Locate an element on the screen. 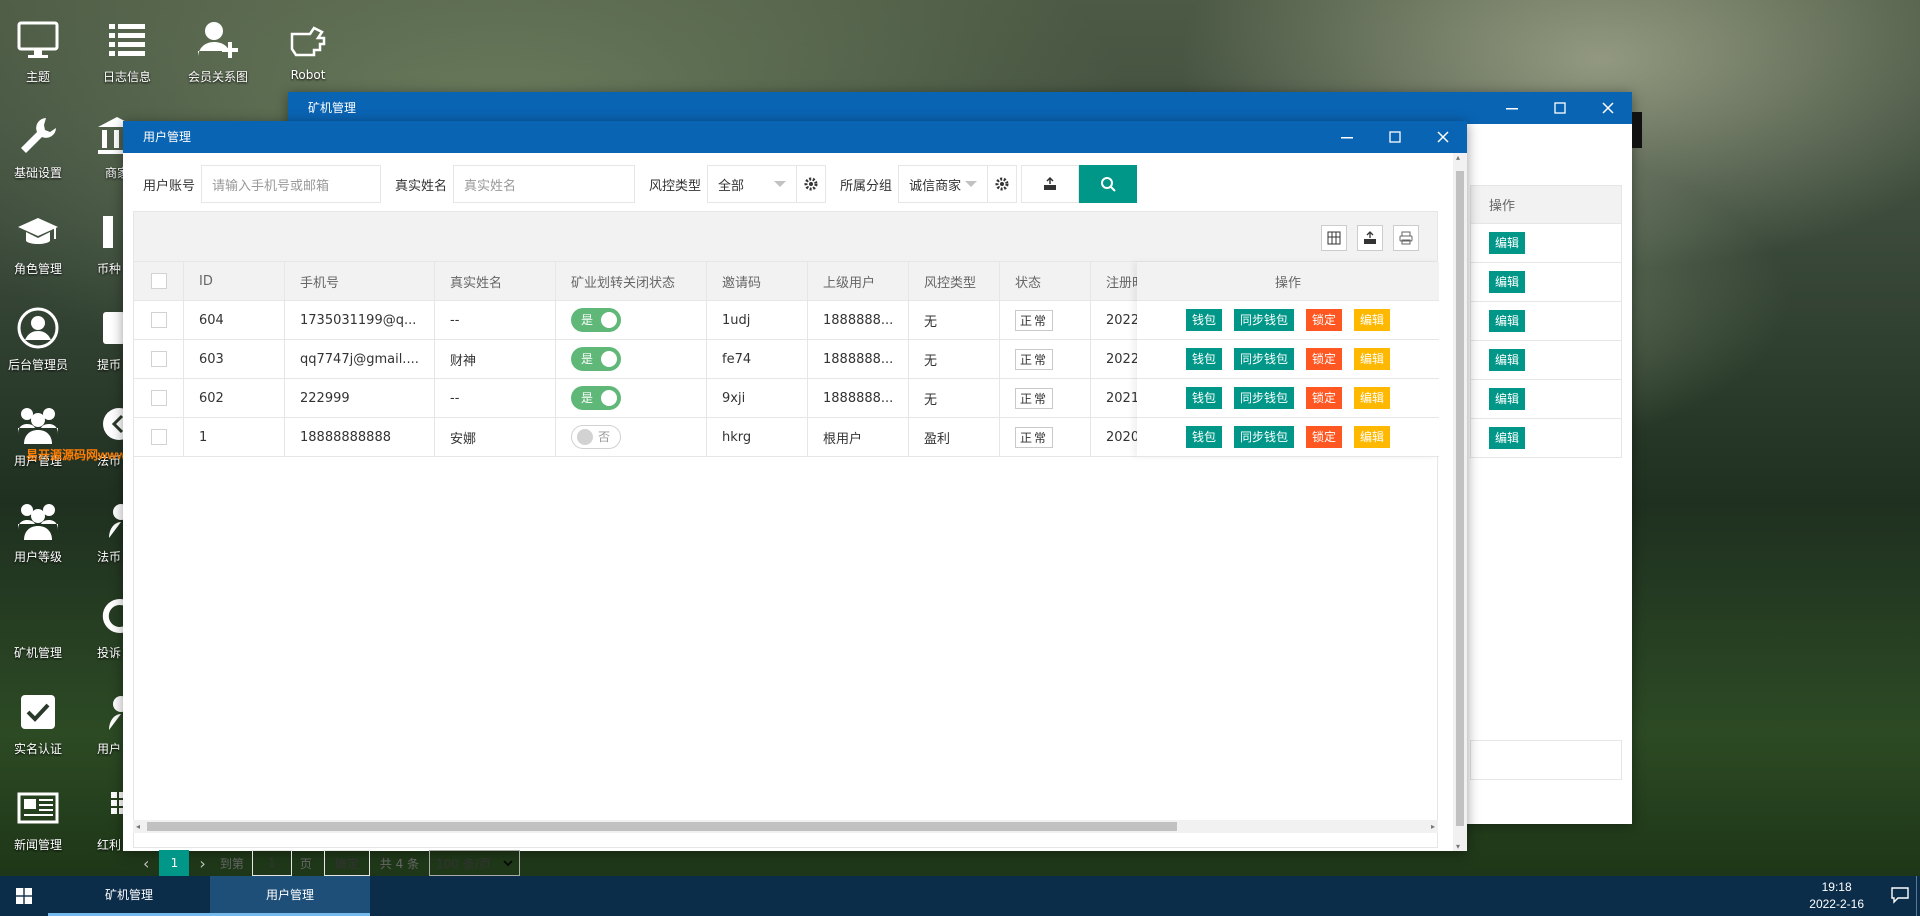  export-button is located at coordinates (1050, 184).